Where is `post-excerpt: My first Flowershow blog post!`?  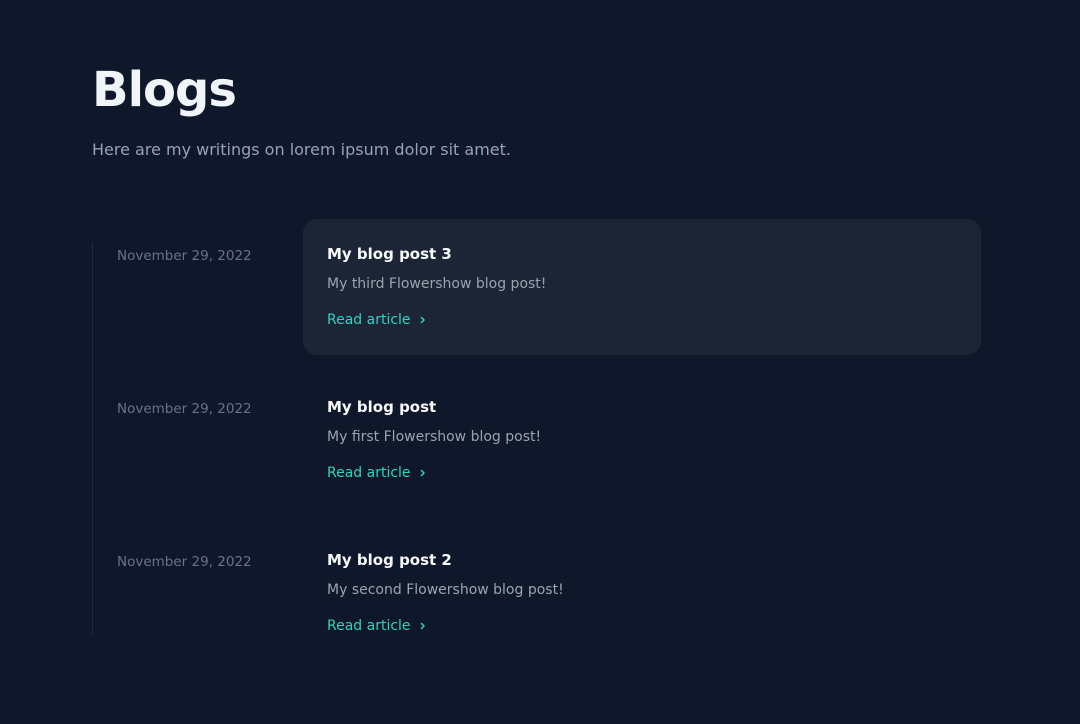 post-excerpt: My first Flowershow blog post! is located at coordinates (434, 437).